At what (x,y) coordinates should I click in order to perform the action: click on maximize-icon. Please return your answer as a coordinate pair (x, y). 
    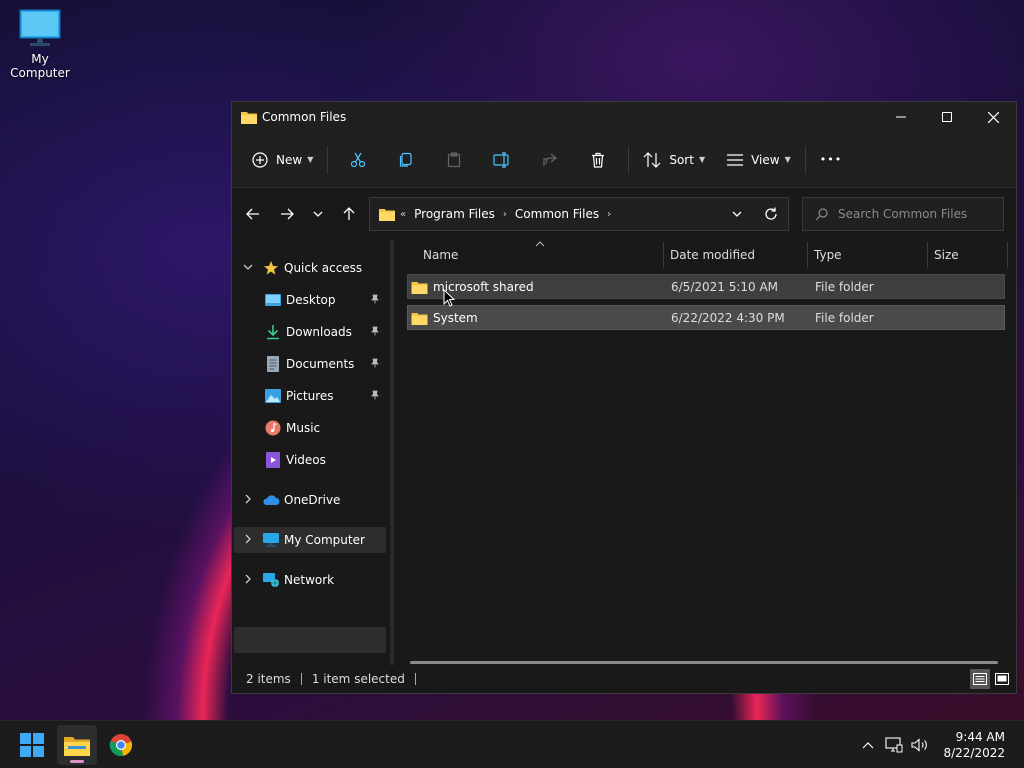
    Looking at the image, I should click on (947, 117).